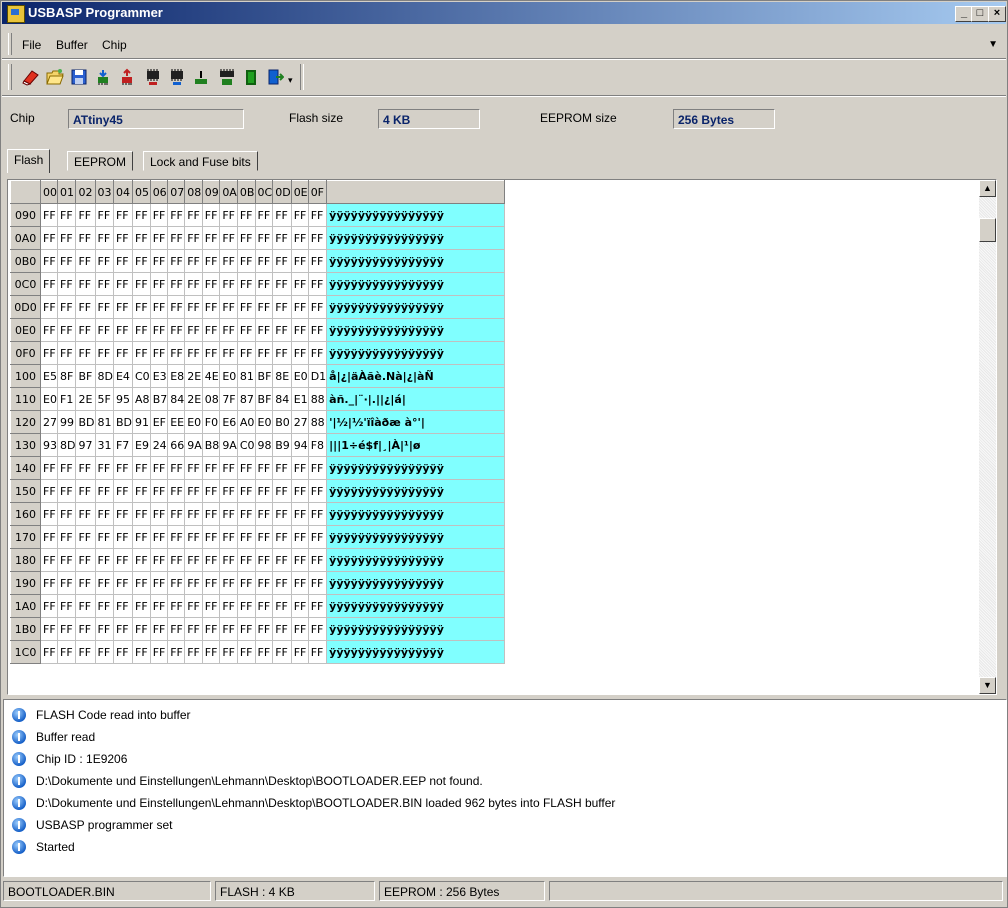 The image size is (1008, 908). What do you see at coordinates (211, 399) in the screenshot?
I see `hex-byte-cell: 08` at bounding box center [211, 399].